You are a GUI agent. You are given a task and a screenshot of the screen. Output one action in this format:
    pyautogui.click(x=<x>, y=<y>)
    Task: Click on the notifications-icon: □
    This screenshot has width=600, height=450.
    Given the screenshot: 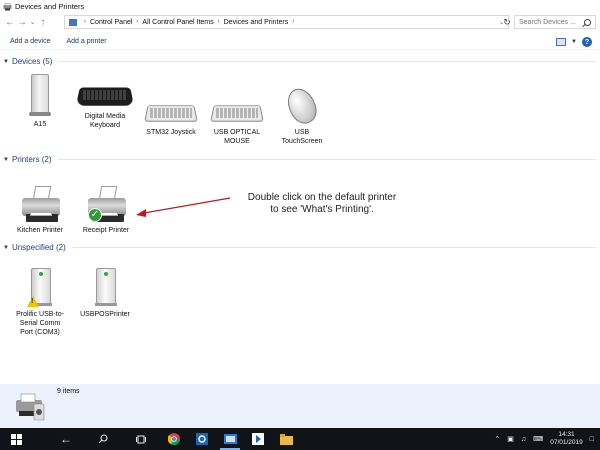 What is the action you would take?
    pyautogui.click(x=592, y=439)
    